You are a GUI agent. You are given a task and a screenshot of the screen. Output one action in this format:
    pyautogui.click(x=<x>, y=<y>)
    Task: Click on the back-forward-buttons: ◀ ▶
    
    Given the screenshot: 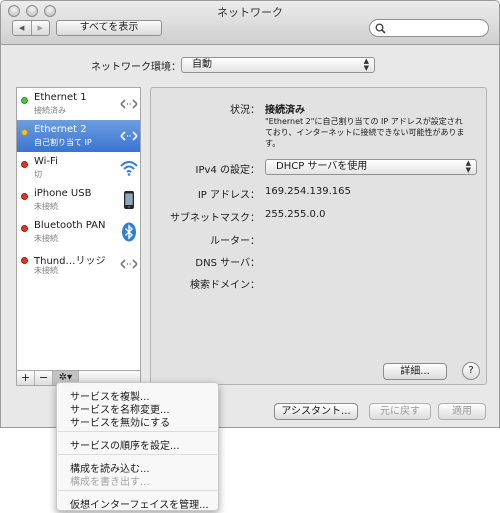 What is the action you would take?
    pyautogui.click(x=31, y=28)
    